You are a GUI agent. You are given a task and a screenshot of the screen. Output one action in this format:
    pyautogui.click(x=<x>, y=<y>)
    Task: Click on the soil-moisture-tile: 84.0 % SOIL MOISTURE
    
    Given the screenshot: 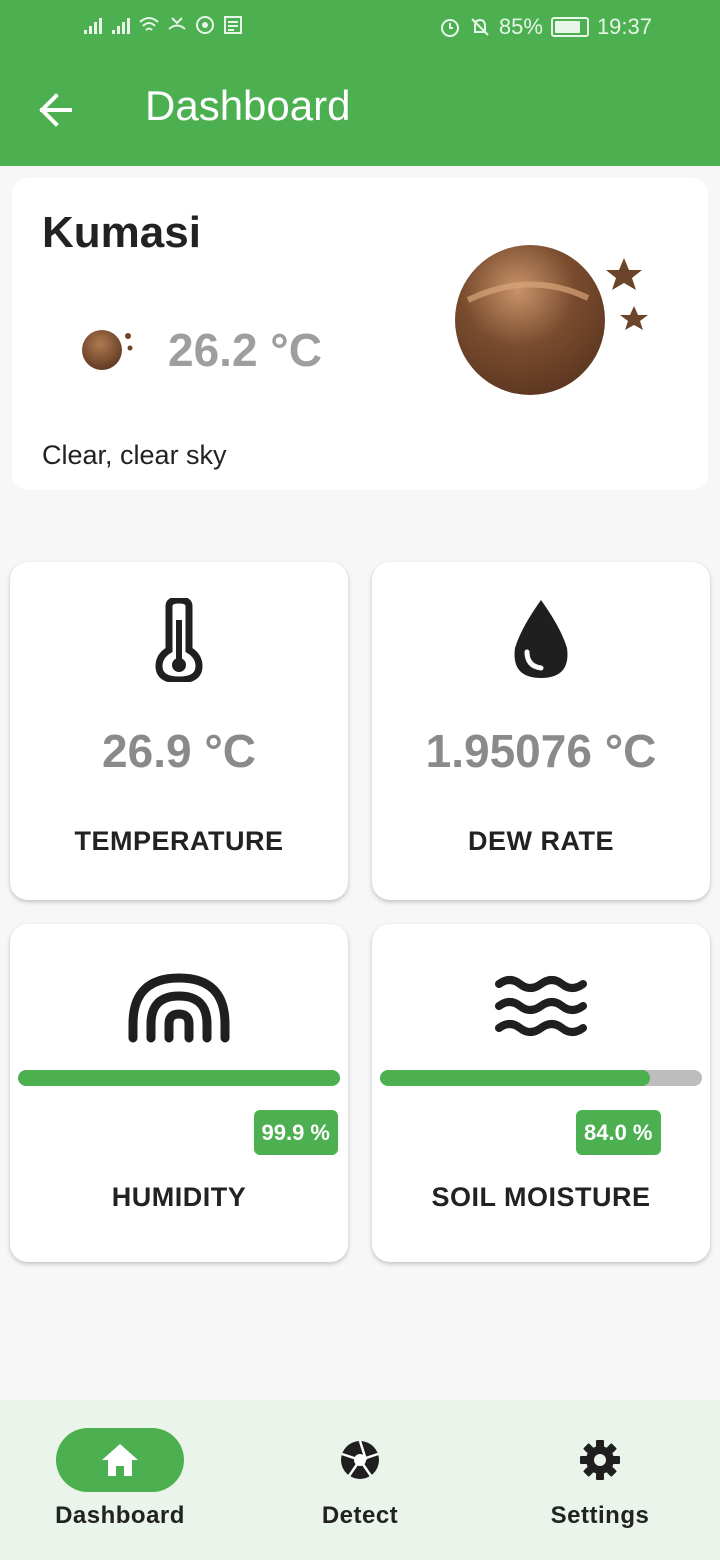 What is the action you would take?
    pyautogui.click(x=541, y=1093)
    